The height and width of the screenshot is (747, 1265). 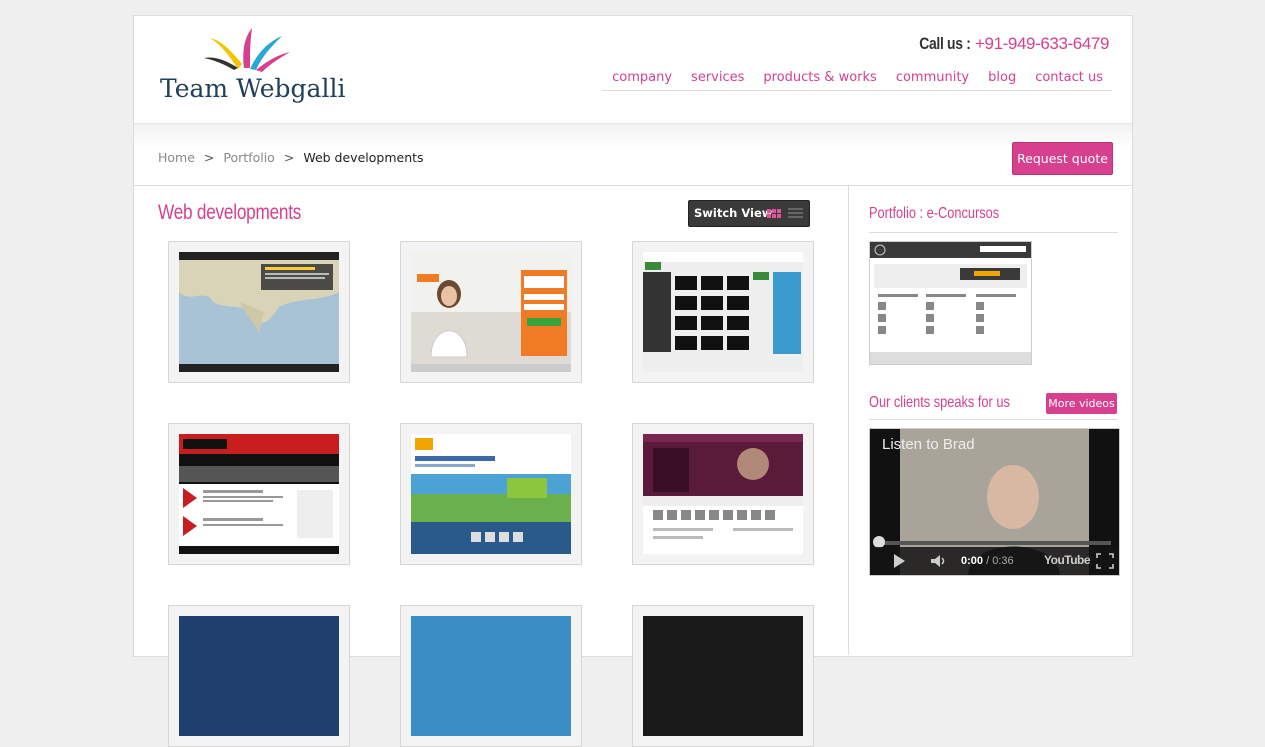 I want to click on sidebar-portfolio-title: Portfolio : e-Concursos, so click(x=934, y=214).